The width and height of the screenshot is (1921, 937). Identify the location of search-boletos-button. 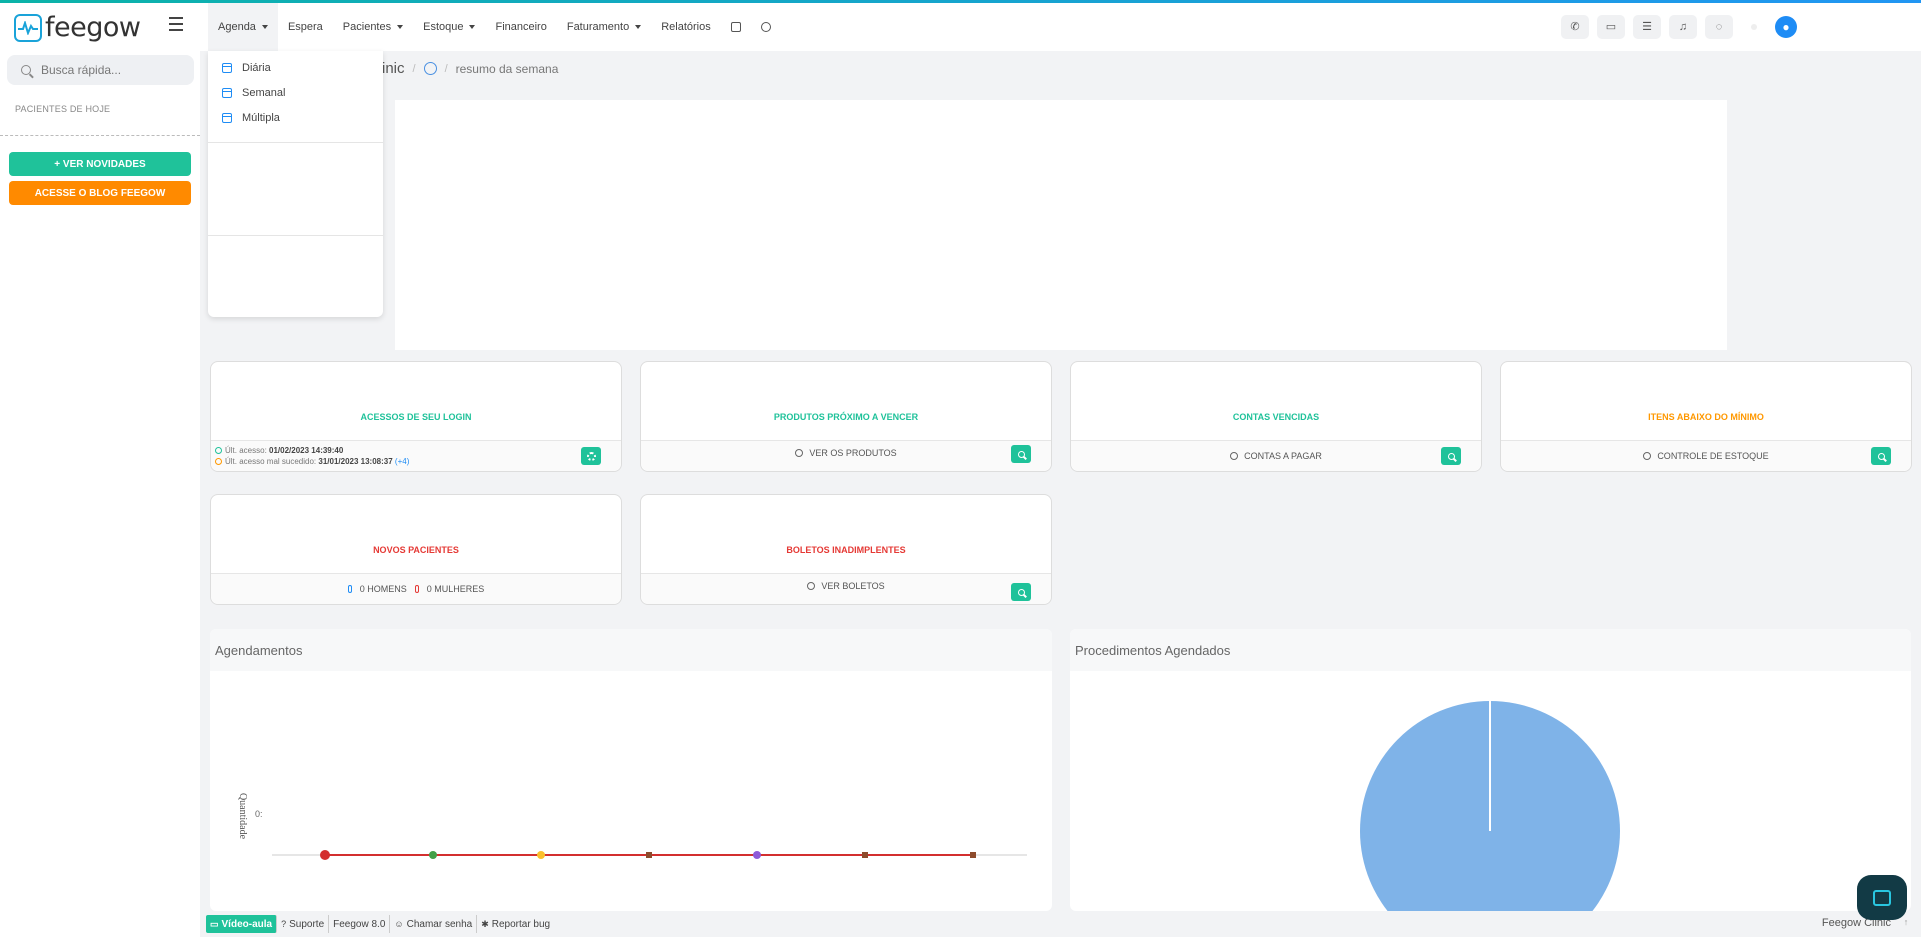
(1021, 592).